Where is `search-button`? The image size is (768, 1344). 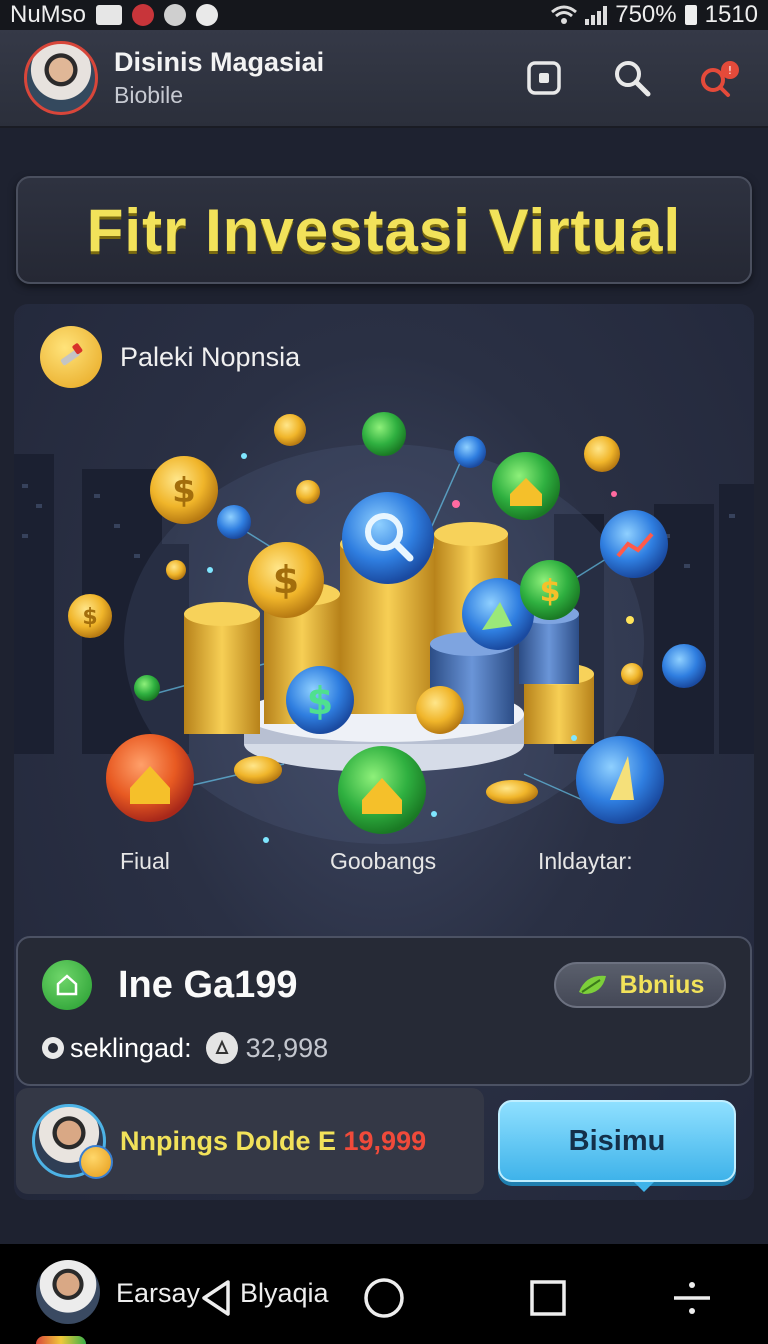 search-button is located at coordinates (632, 78).